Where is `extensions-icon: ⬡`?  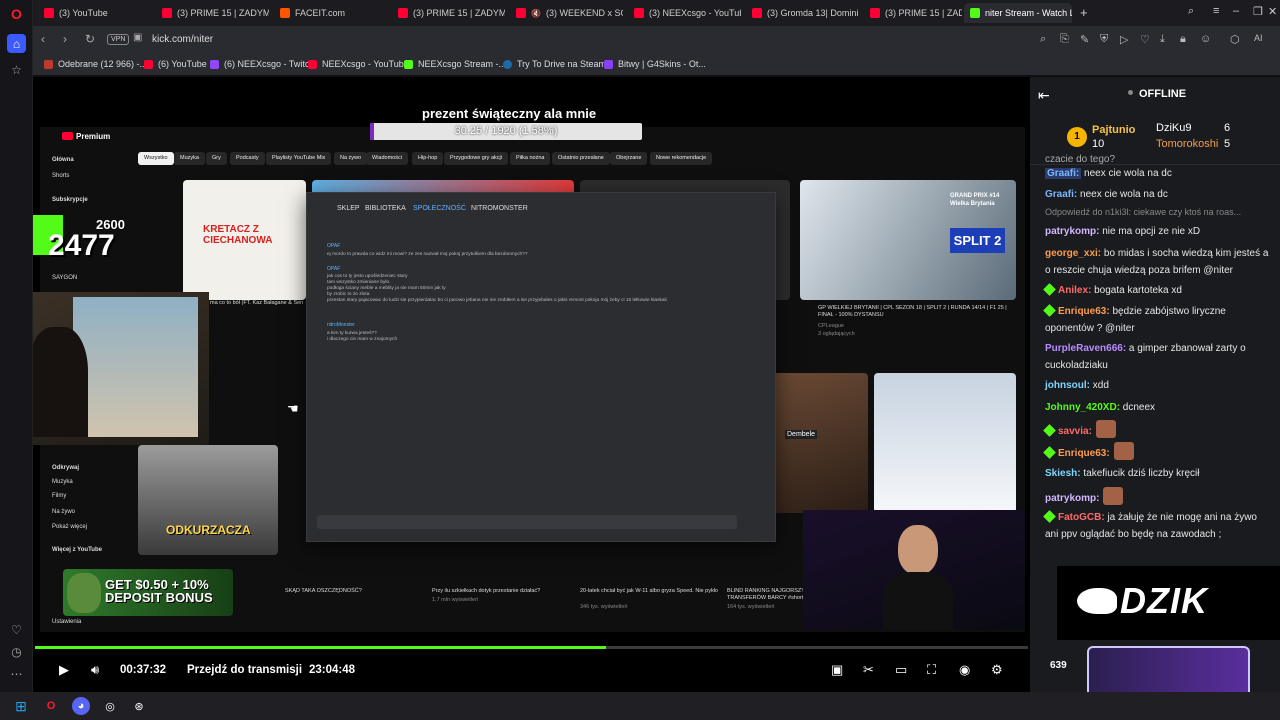
extensions-icon: ⬡ is located at coordinates (1235, 39).